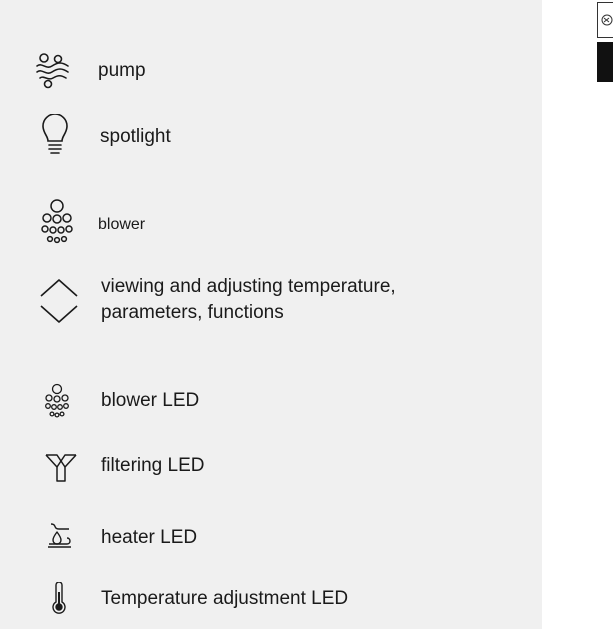 The image size is (613, 629). I want to click on legend-item-pump: pump, so click(271, 72).